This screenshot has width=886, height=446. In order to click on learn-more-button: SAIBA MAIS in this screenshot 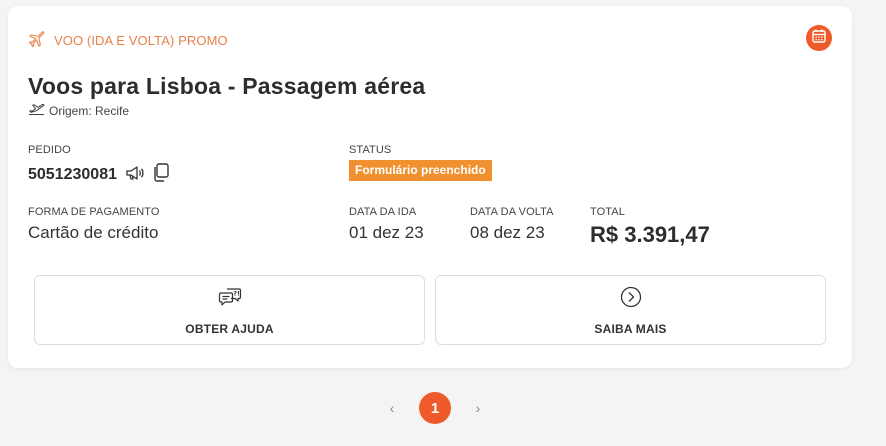, I will do `click(630, 310)`.